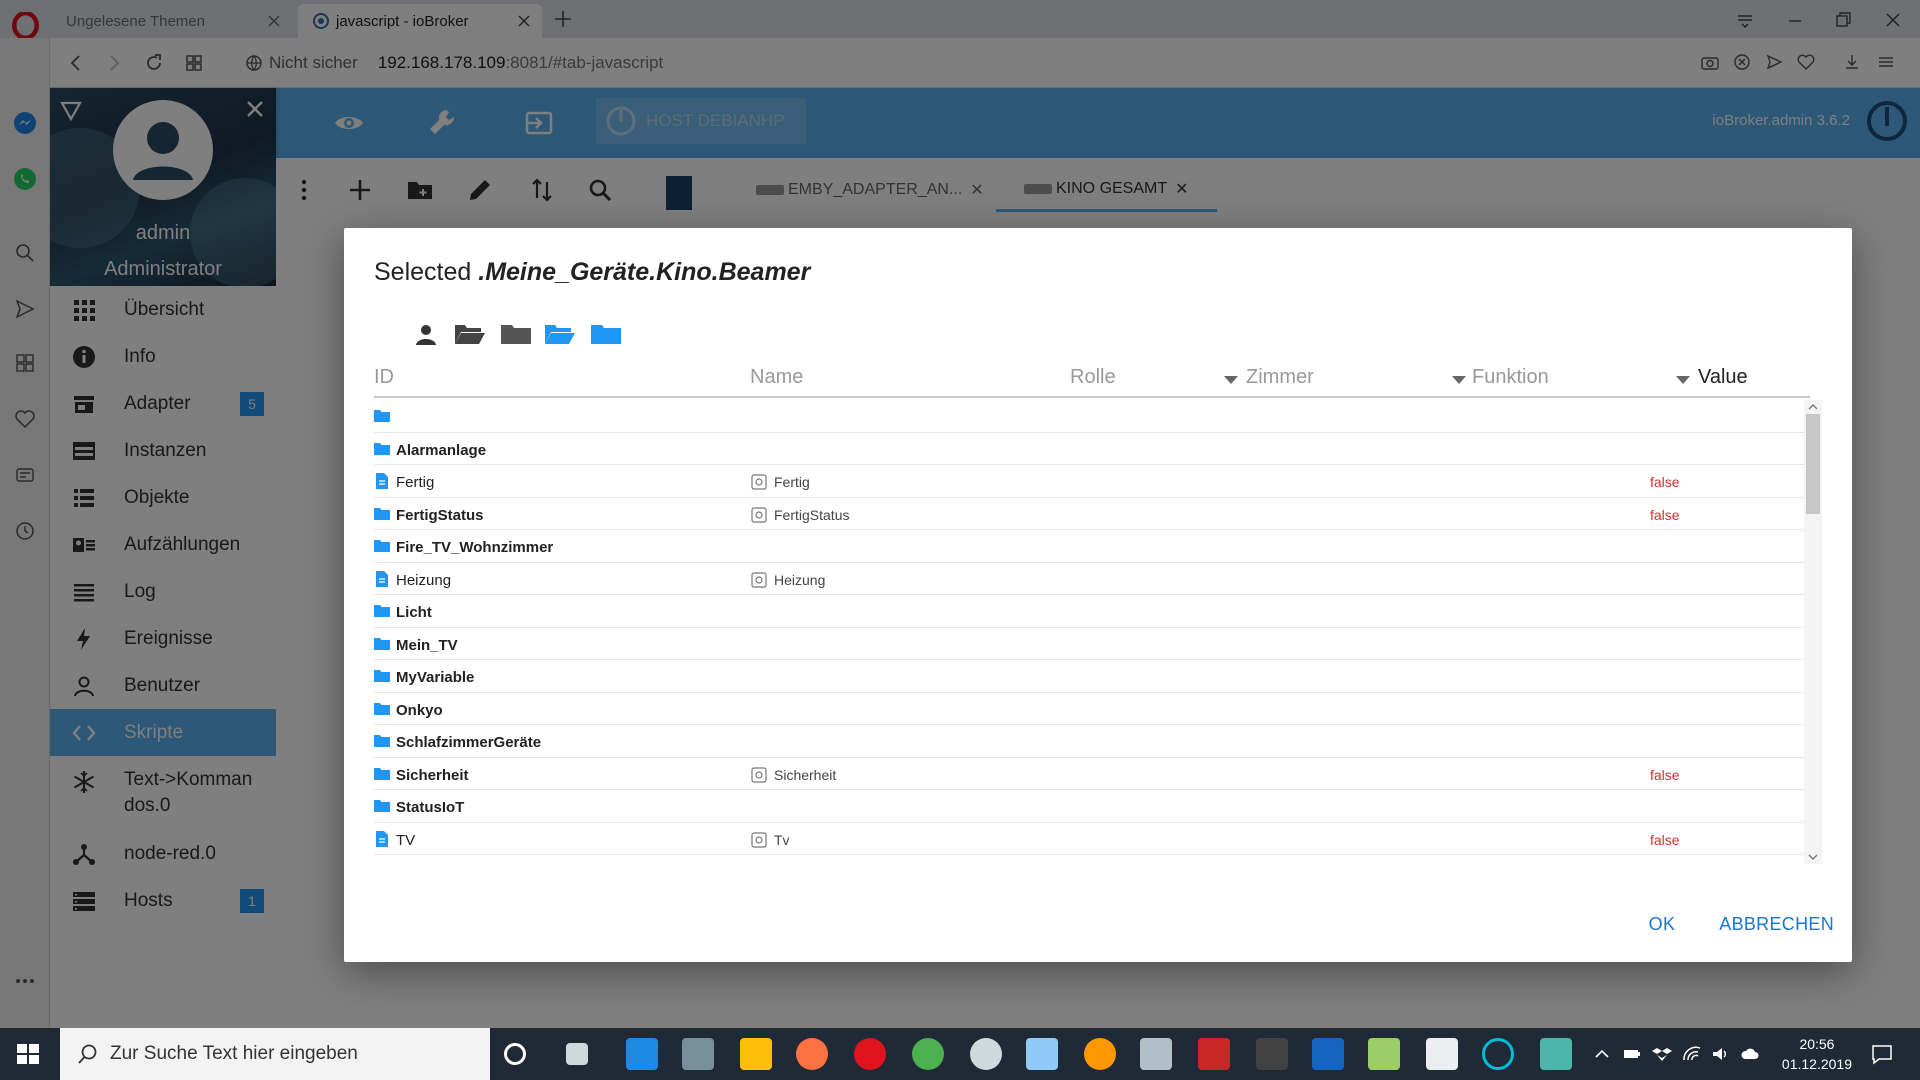 This screenshot has width=1920, height=1080. I want to click on col-name: Name, so click(776, 377).